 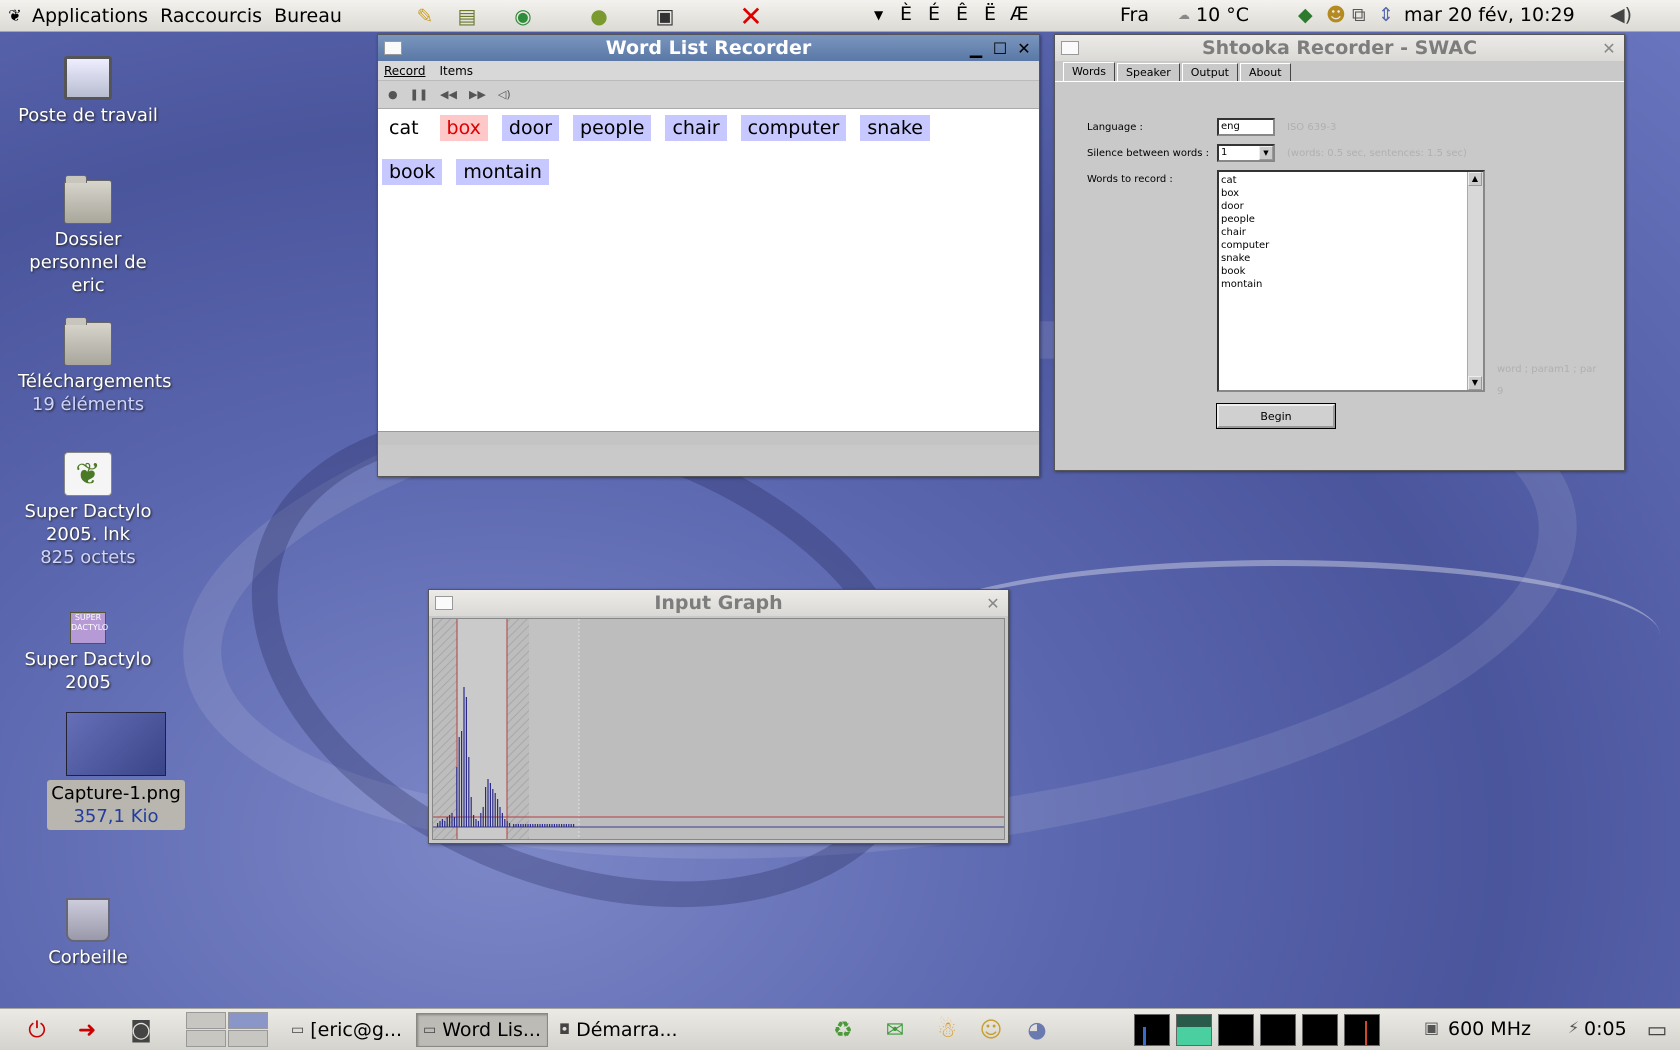 I want to click on accent-char-button: Ë, so click(x=990, y=14).